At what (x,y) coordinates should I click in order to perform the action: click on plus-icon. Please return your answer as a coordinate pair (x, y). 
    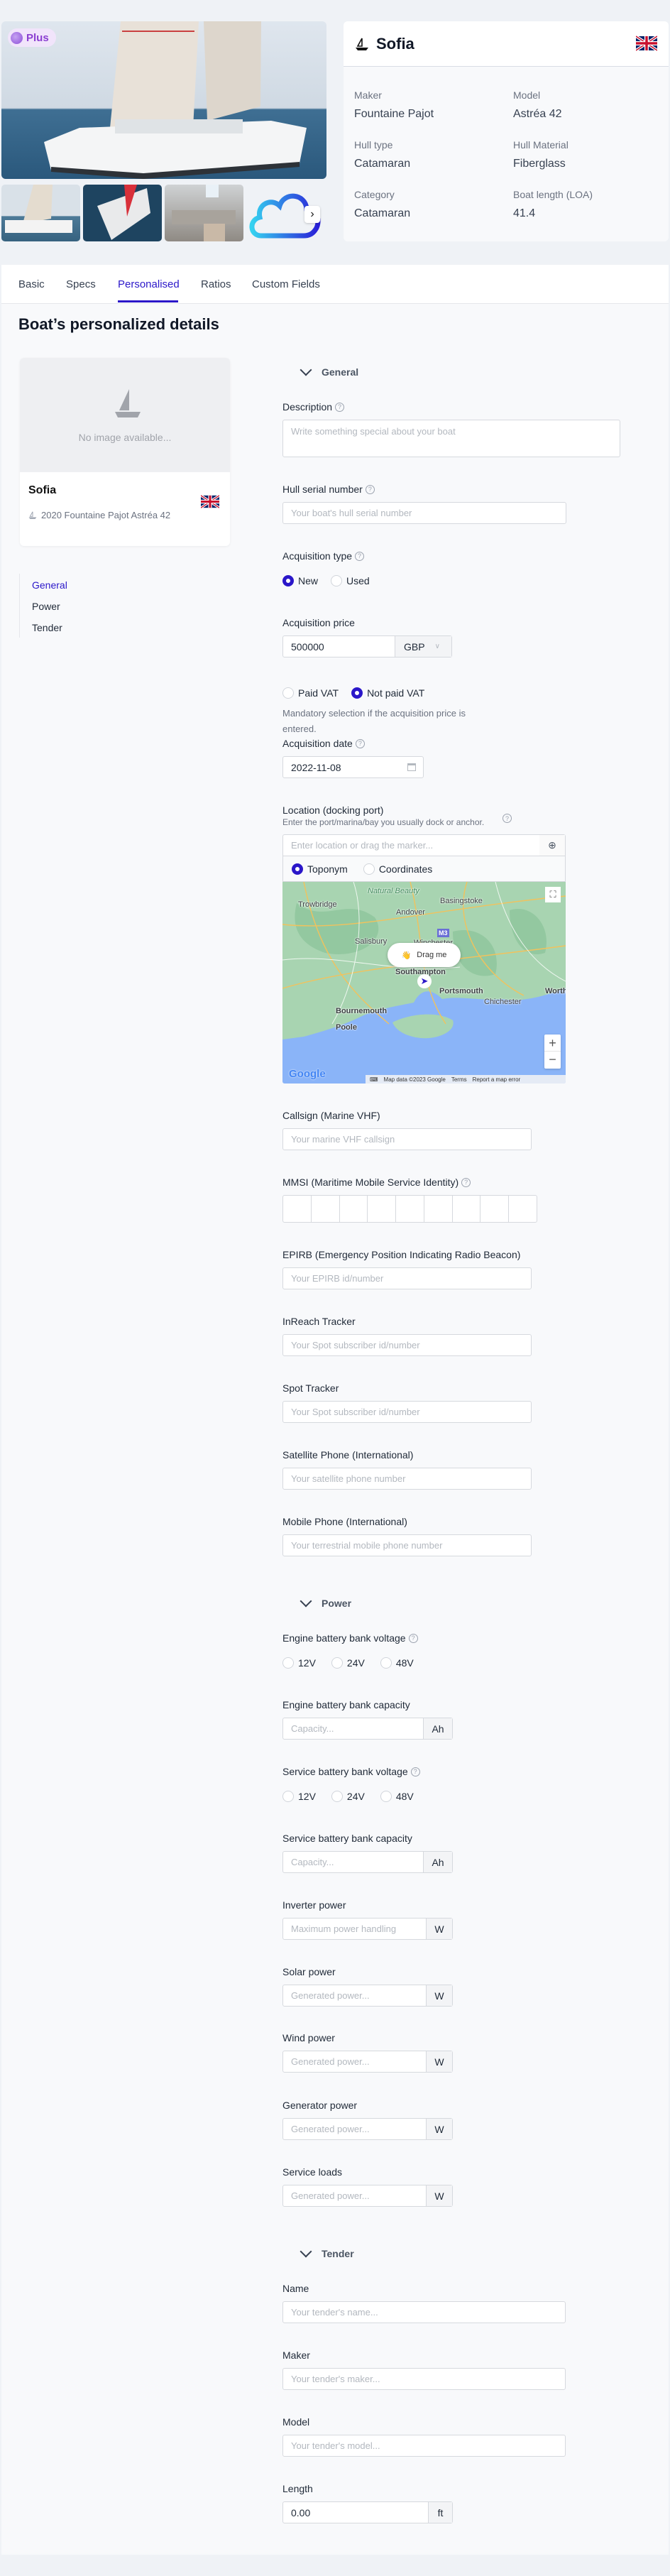
    Looking at the image, I should click on (17, 37).